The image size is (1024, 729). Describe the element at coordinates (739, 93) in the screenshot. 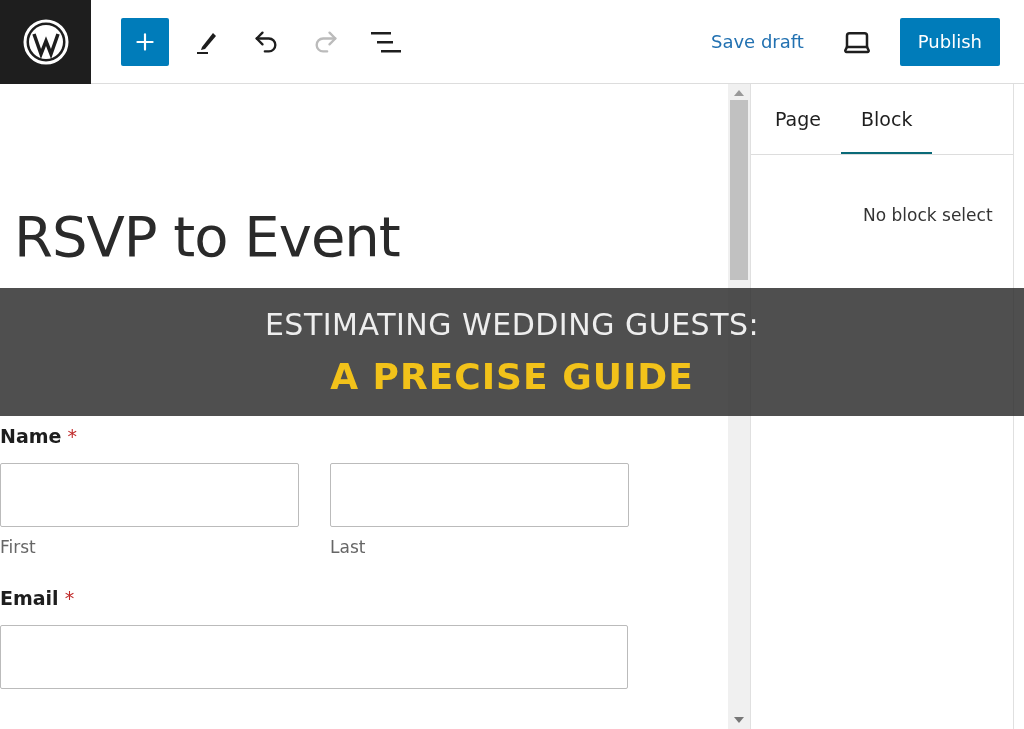

I see `scroll-up-icon` at that location.